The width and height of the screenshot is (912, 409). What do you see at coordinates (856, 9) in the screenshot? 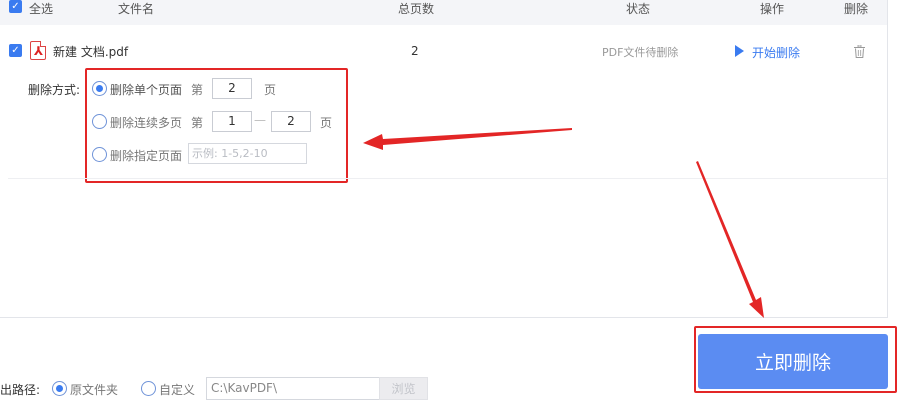
I see `column-delete: 删除` at bounding box center [856, 9].